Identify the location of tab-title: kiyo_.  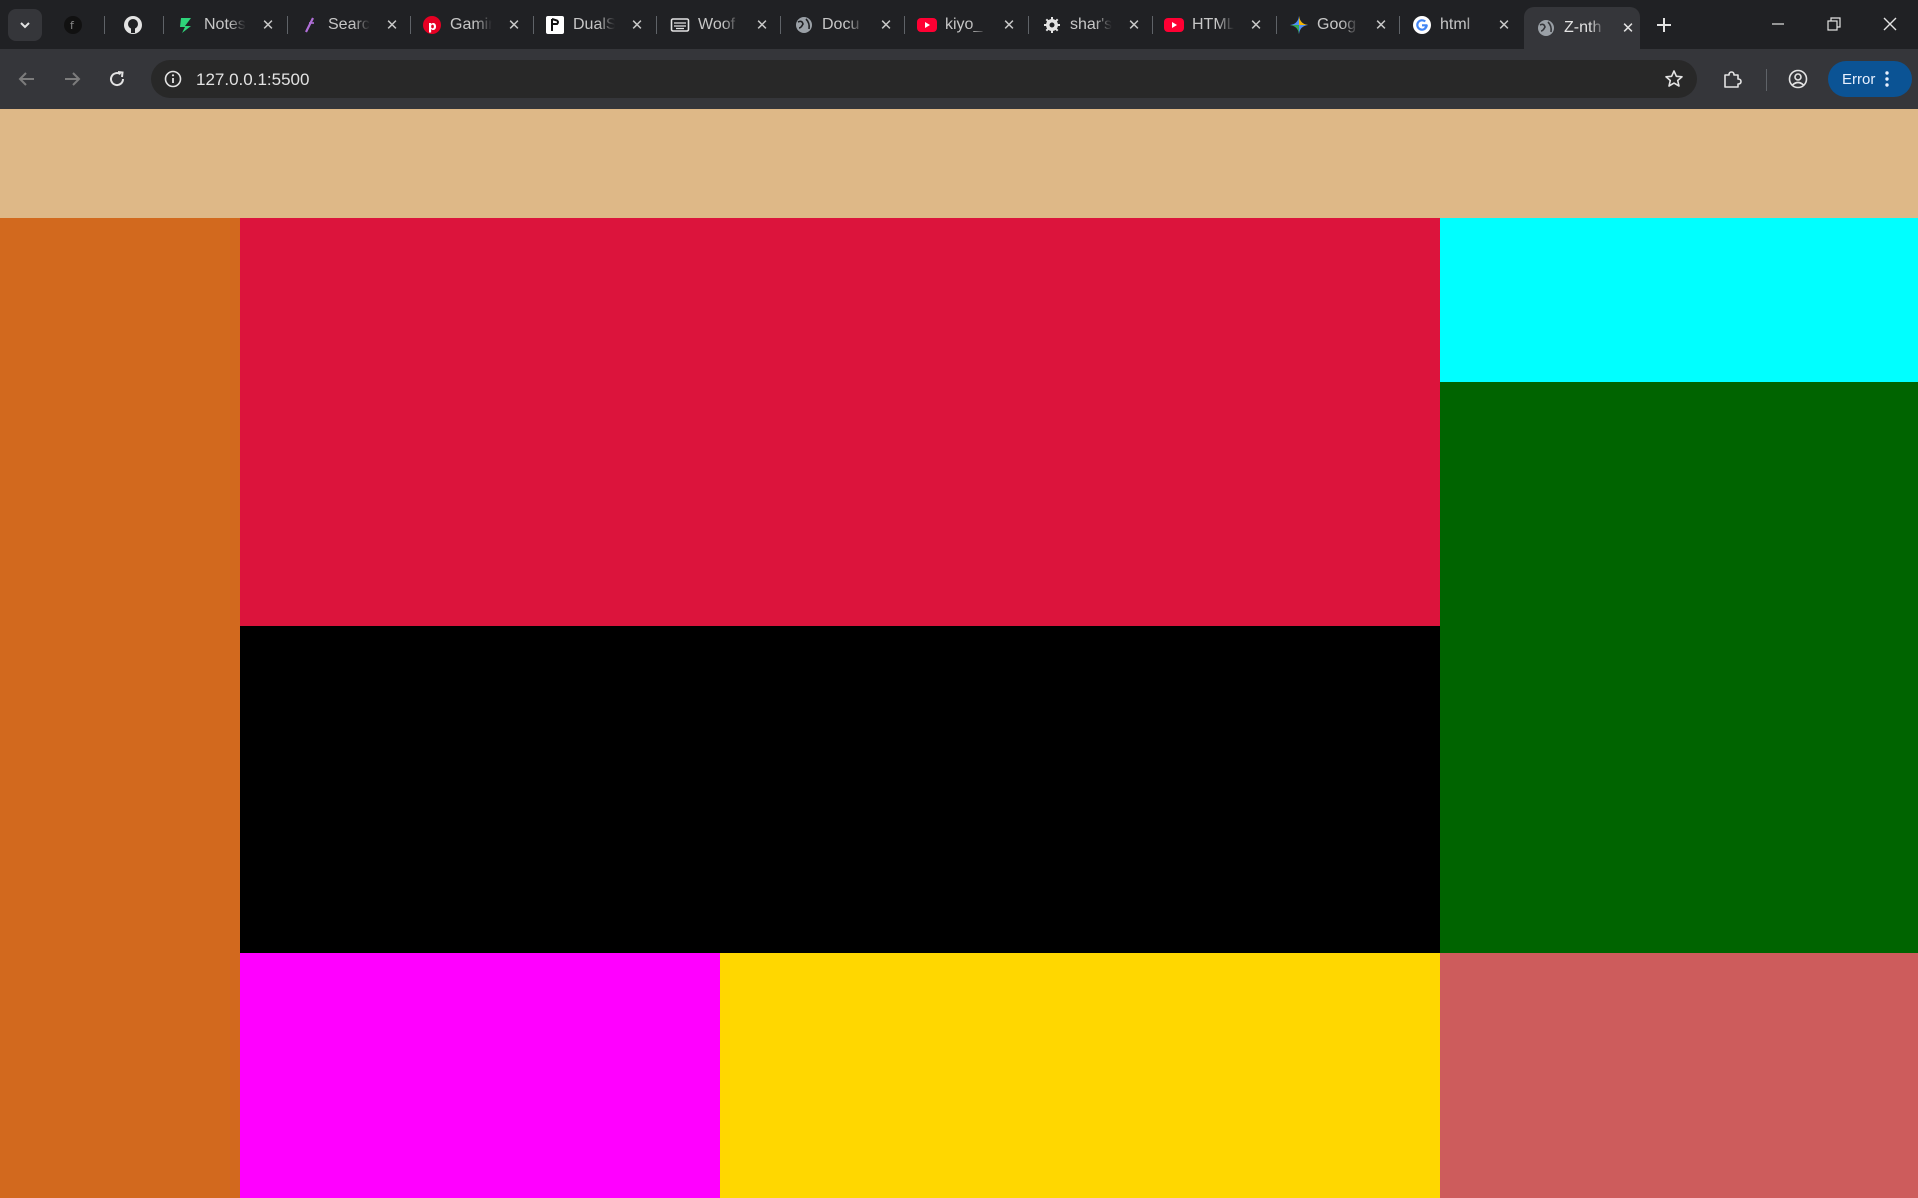
(964, 24).